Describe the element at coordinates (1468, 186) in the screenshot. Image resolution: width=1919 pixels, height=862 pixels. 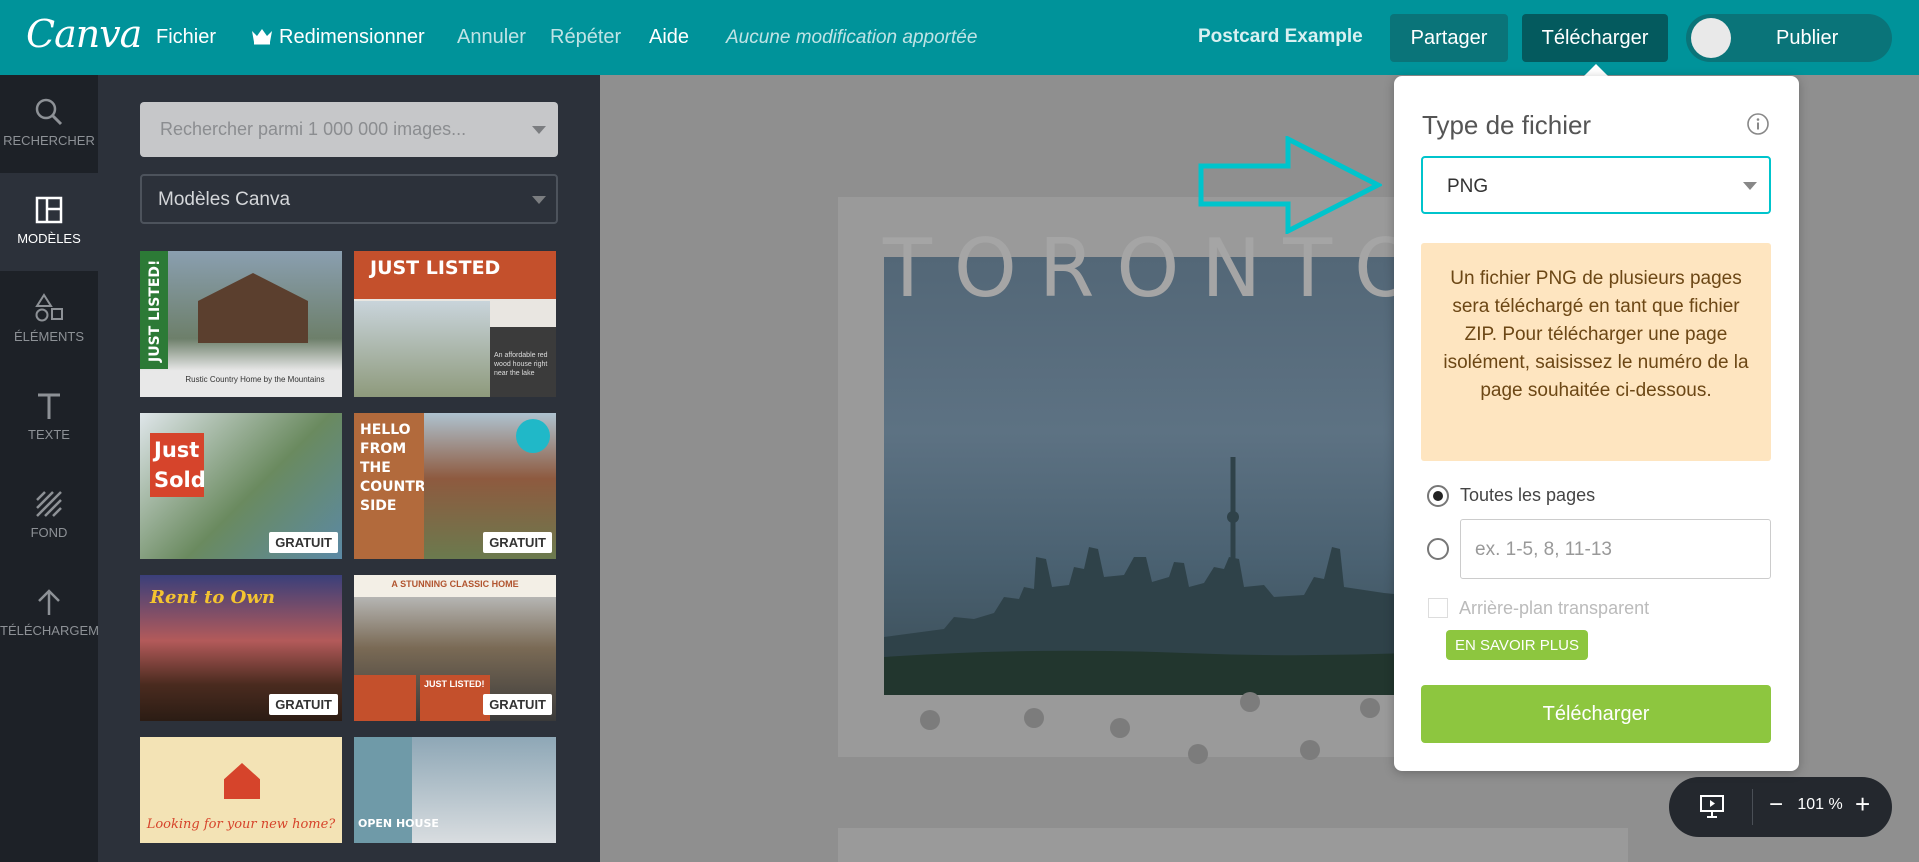
I see `file-type-value: PNG` at that location.